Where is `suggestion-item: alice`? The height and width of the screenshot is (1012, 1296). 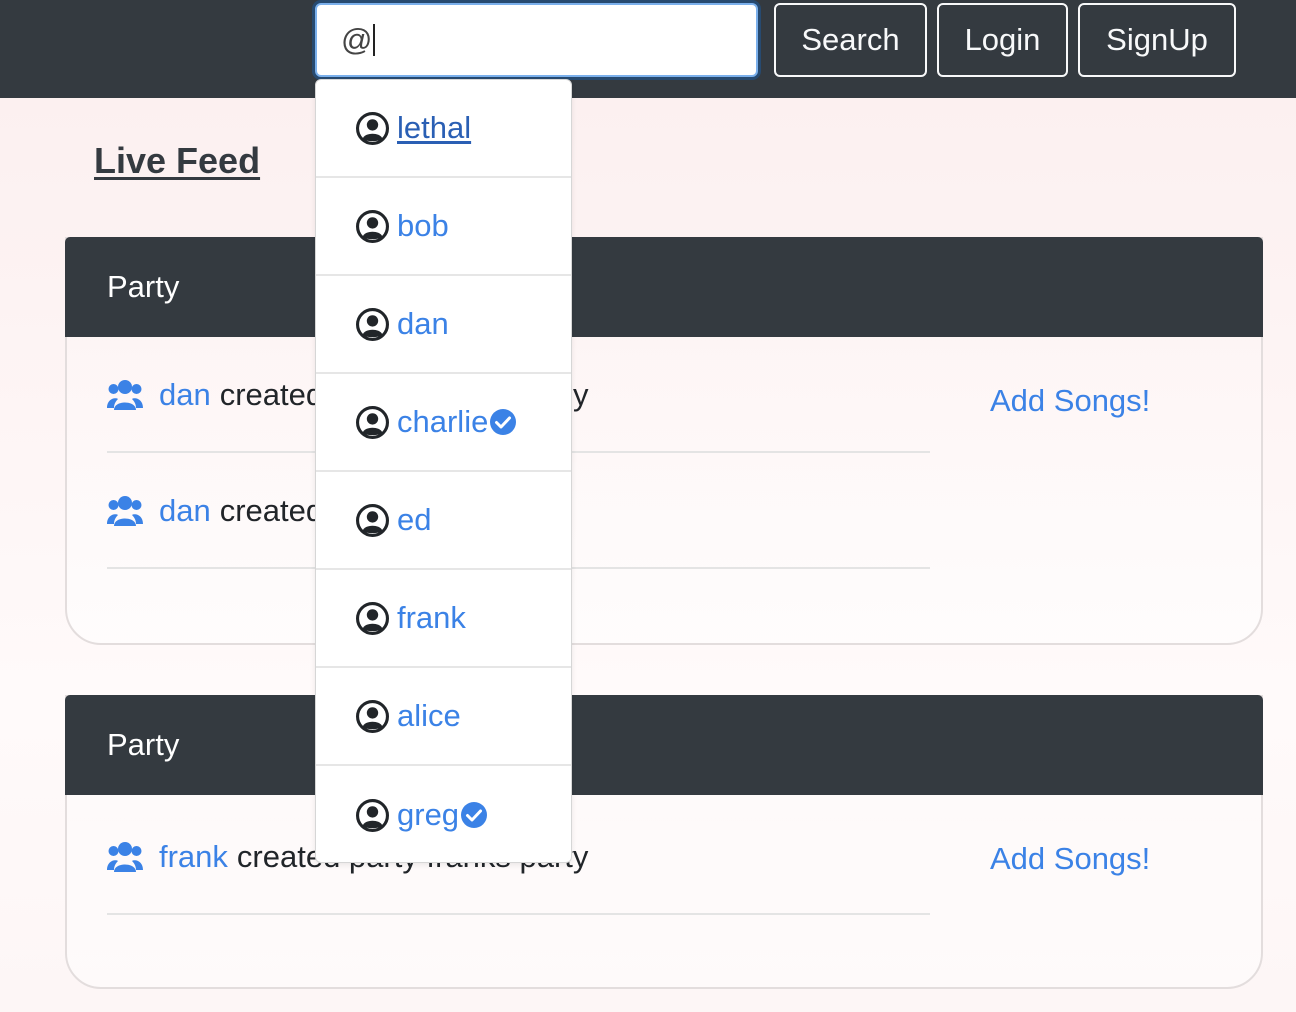 suggestion-item: alice is located at coordinates (443, 717).